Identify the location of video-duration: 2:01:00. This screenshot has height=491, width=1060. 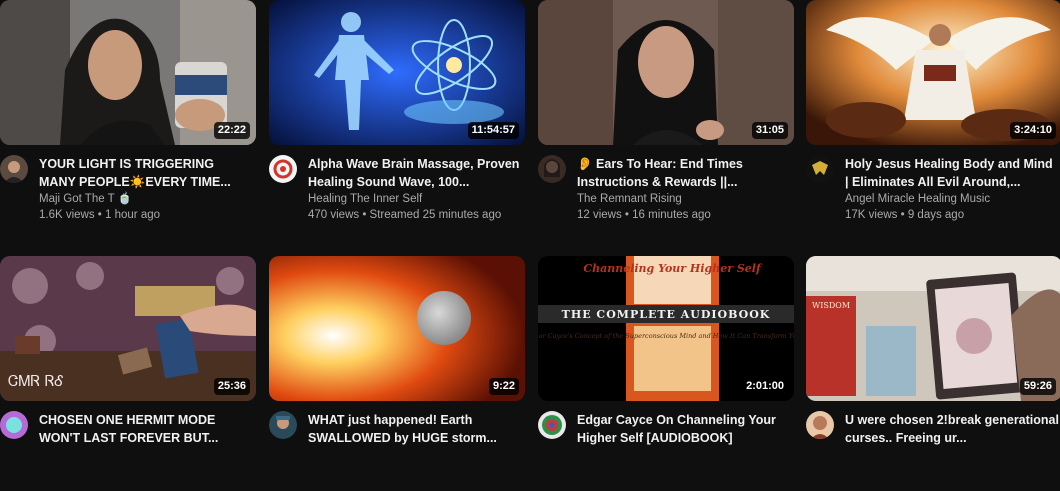
(765, 386).